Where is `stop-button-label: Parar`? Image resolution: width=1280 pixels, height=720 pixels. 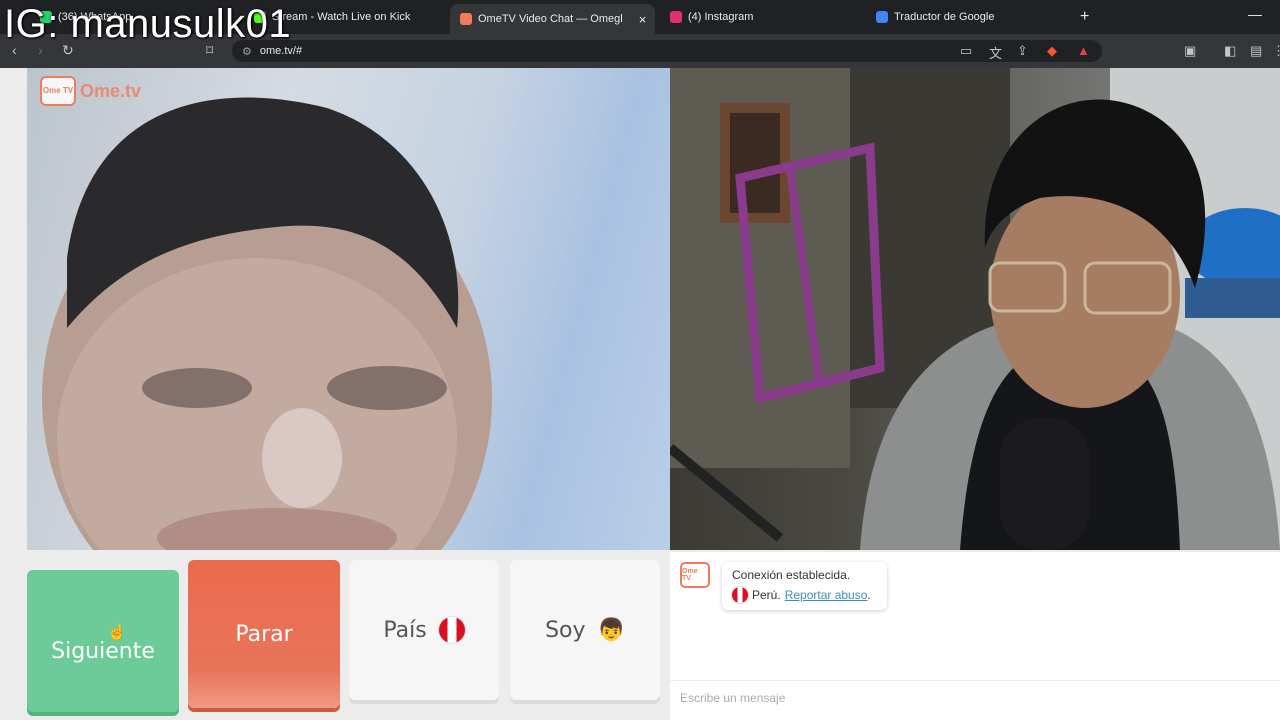 stop-button-label: Parar is located at coordinates (264, 634).